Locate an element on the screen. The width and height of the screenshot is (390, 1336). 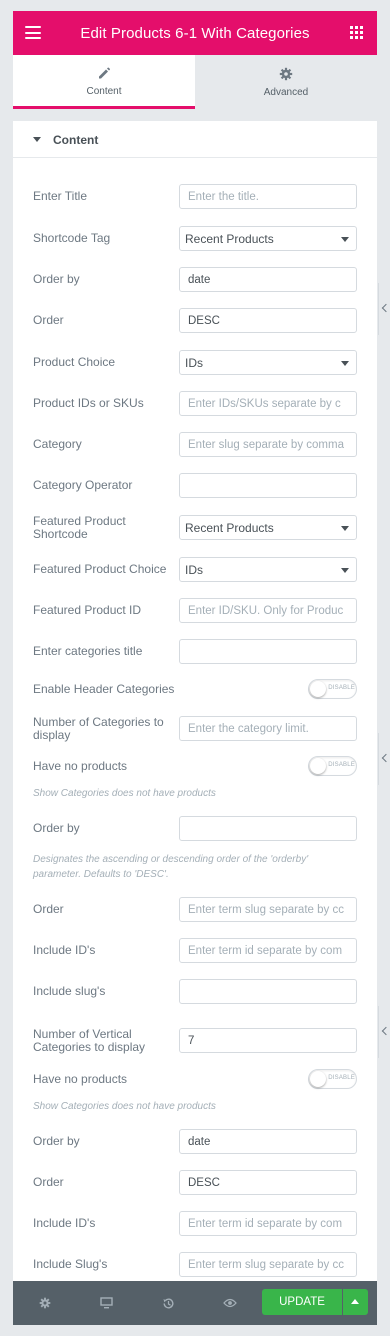
caret-down-icon is located at coordinates (37, 139).